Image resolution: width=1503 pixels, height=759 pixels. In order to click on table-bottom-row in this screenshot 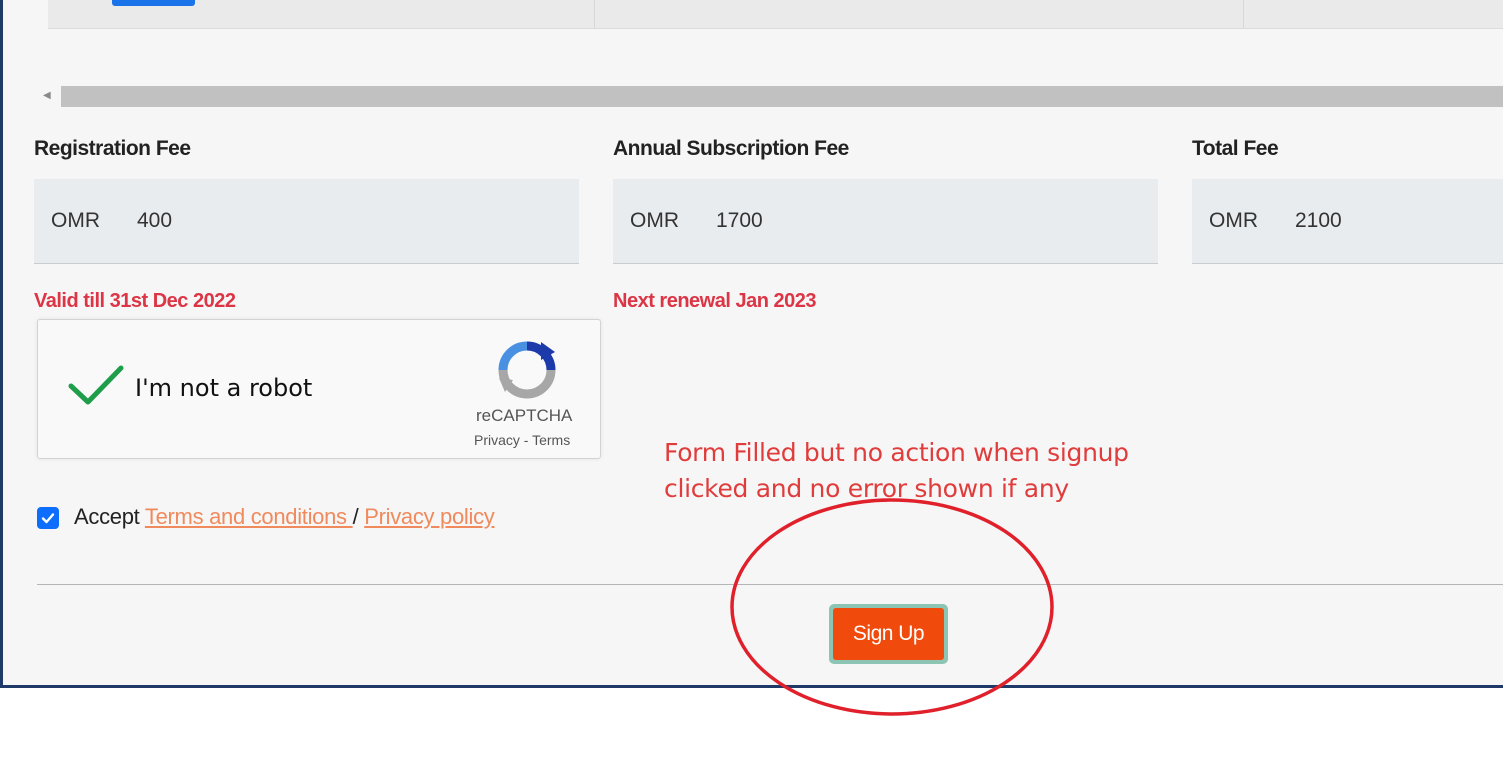, I will do `click(775, 14)`.